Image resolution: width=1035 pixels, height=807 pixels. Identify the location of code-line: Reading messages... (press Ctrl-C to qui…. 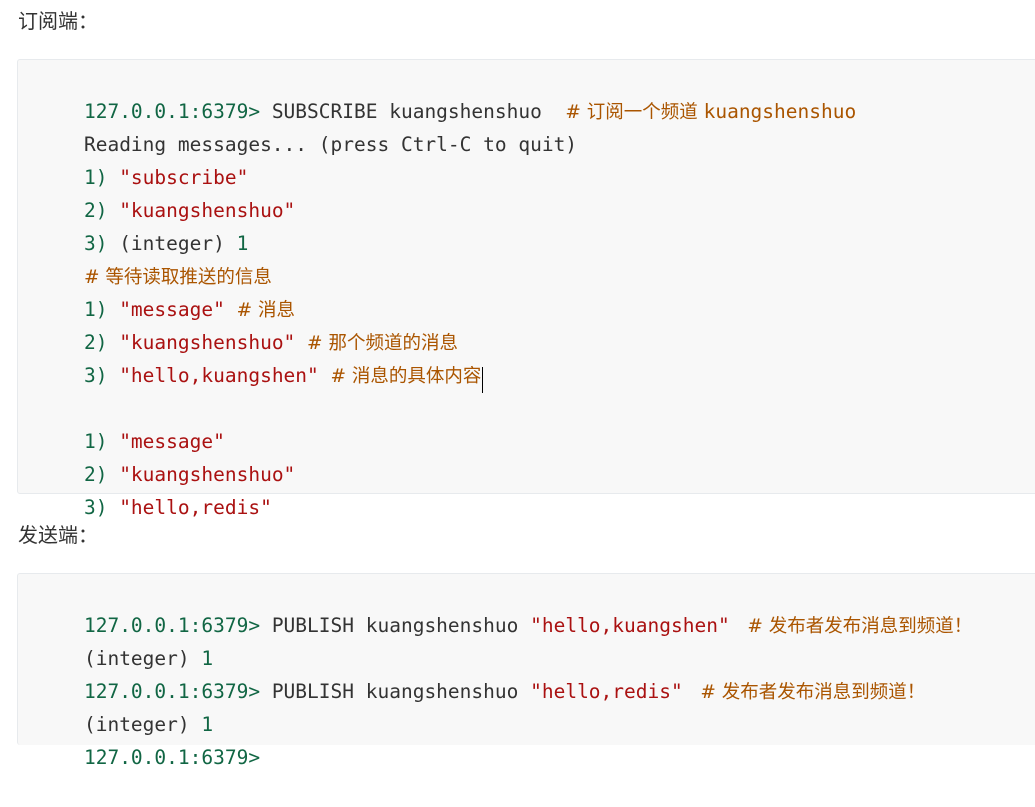
(307, 125).